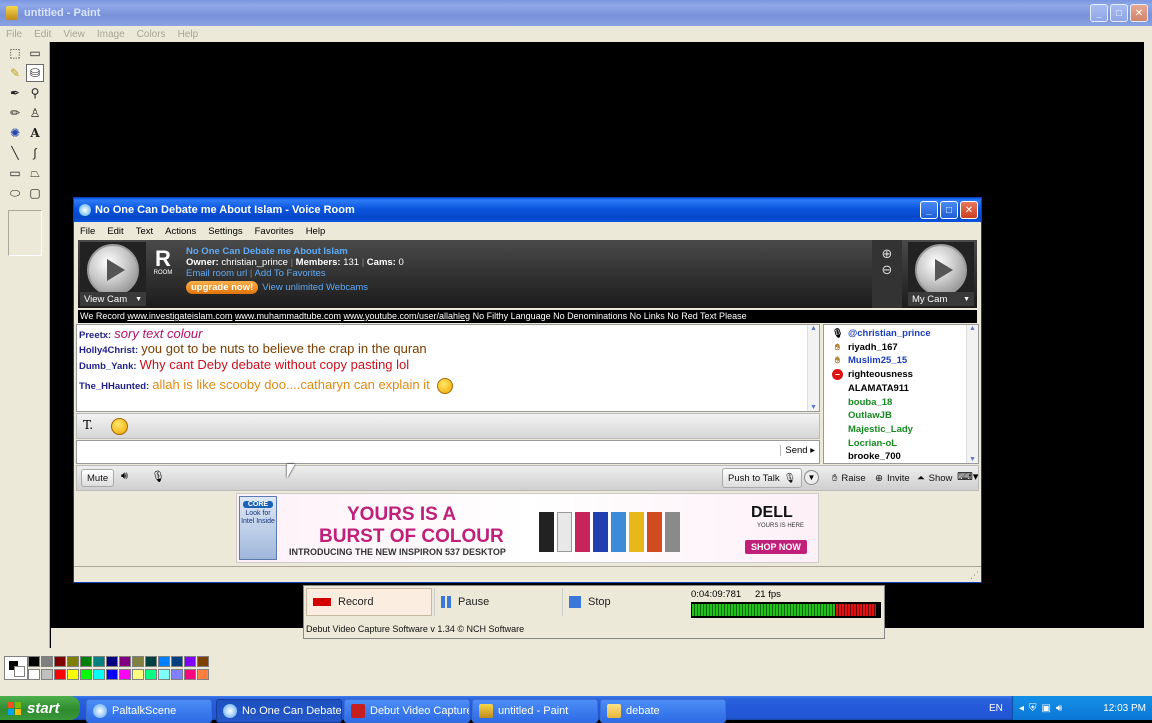 Image resolution: width=1152 pixels, height=723 pixels. I want to click on language-indicator: EN, so click(996, 708).